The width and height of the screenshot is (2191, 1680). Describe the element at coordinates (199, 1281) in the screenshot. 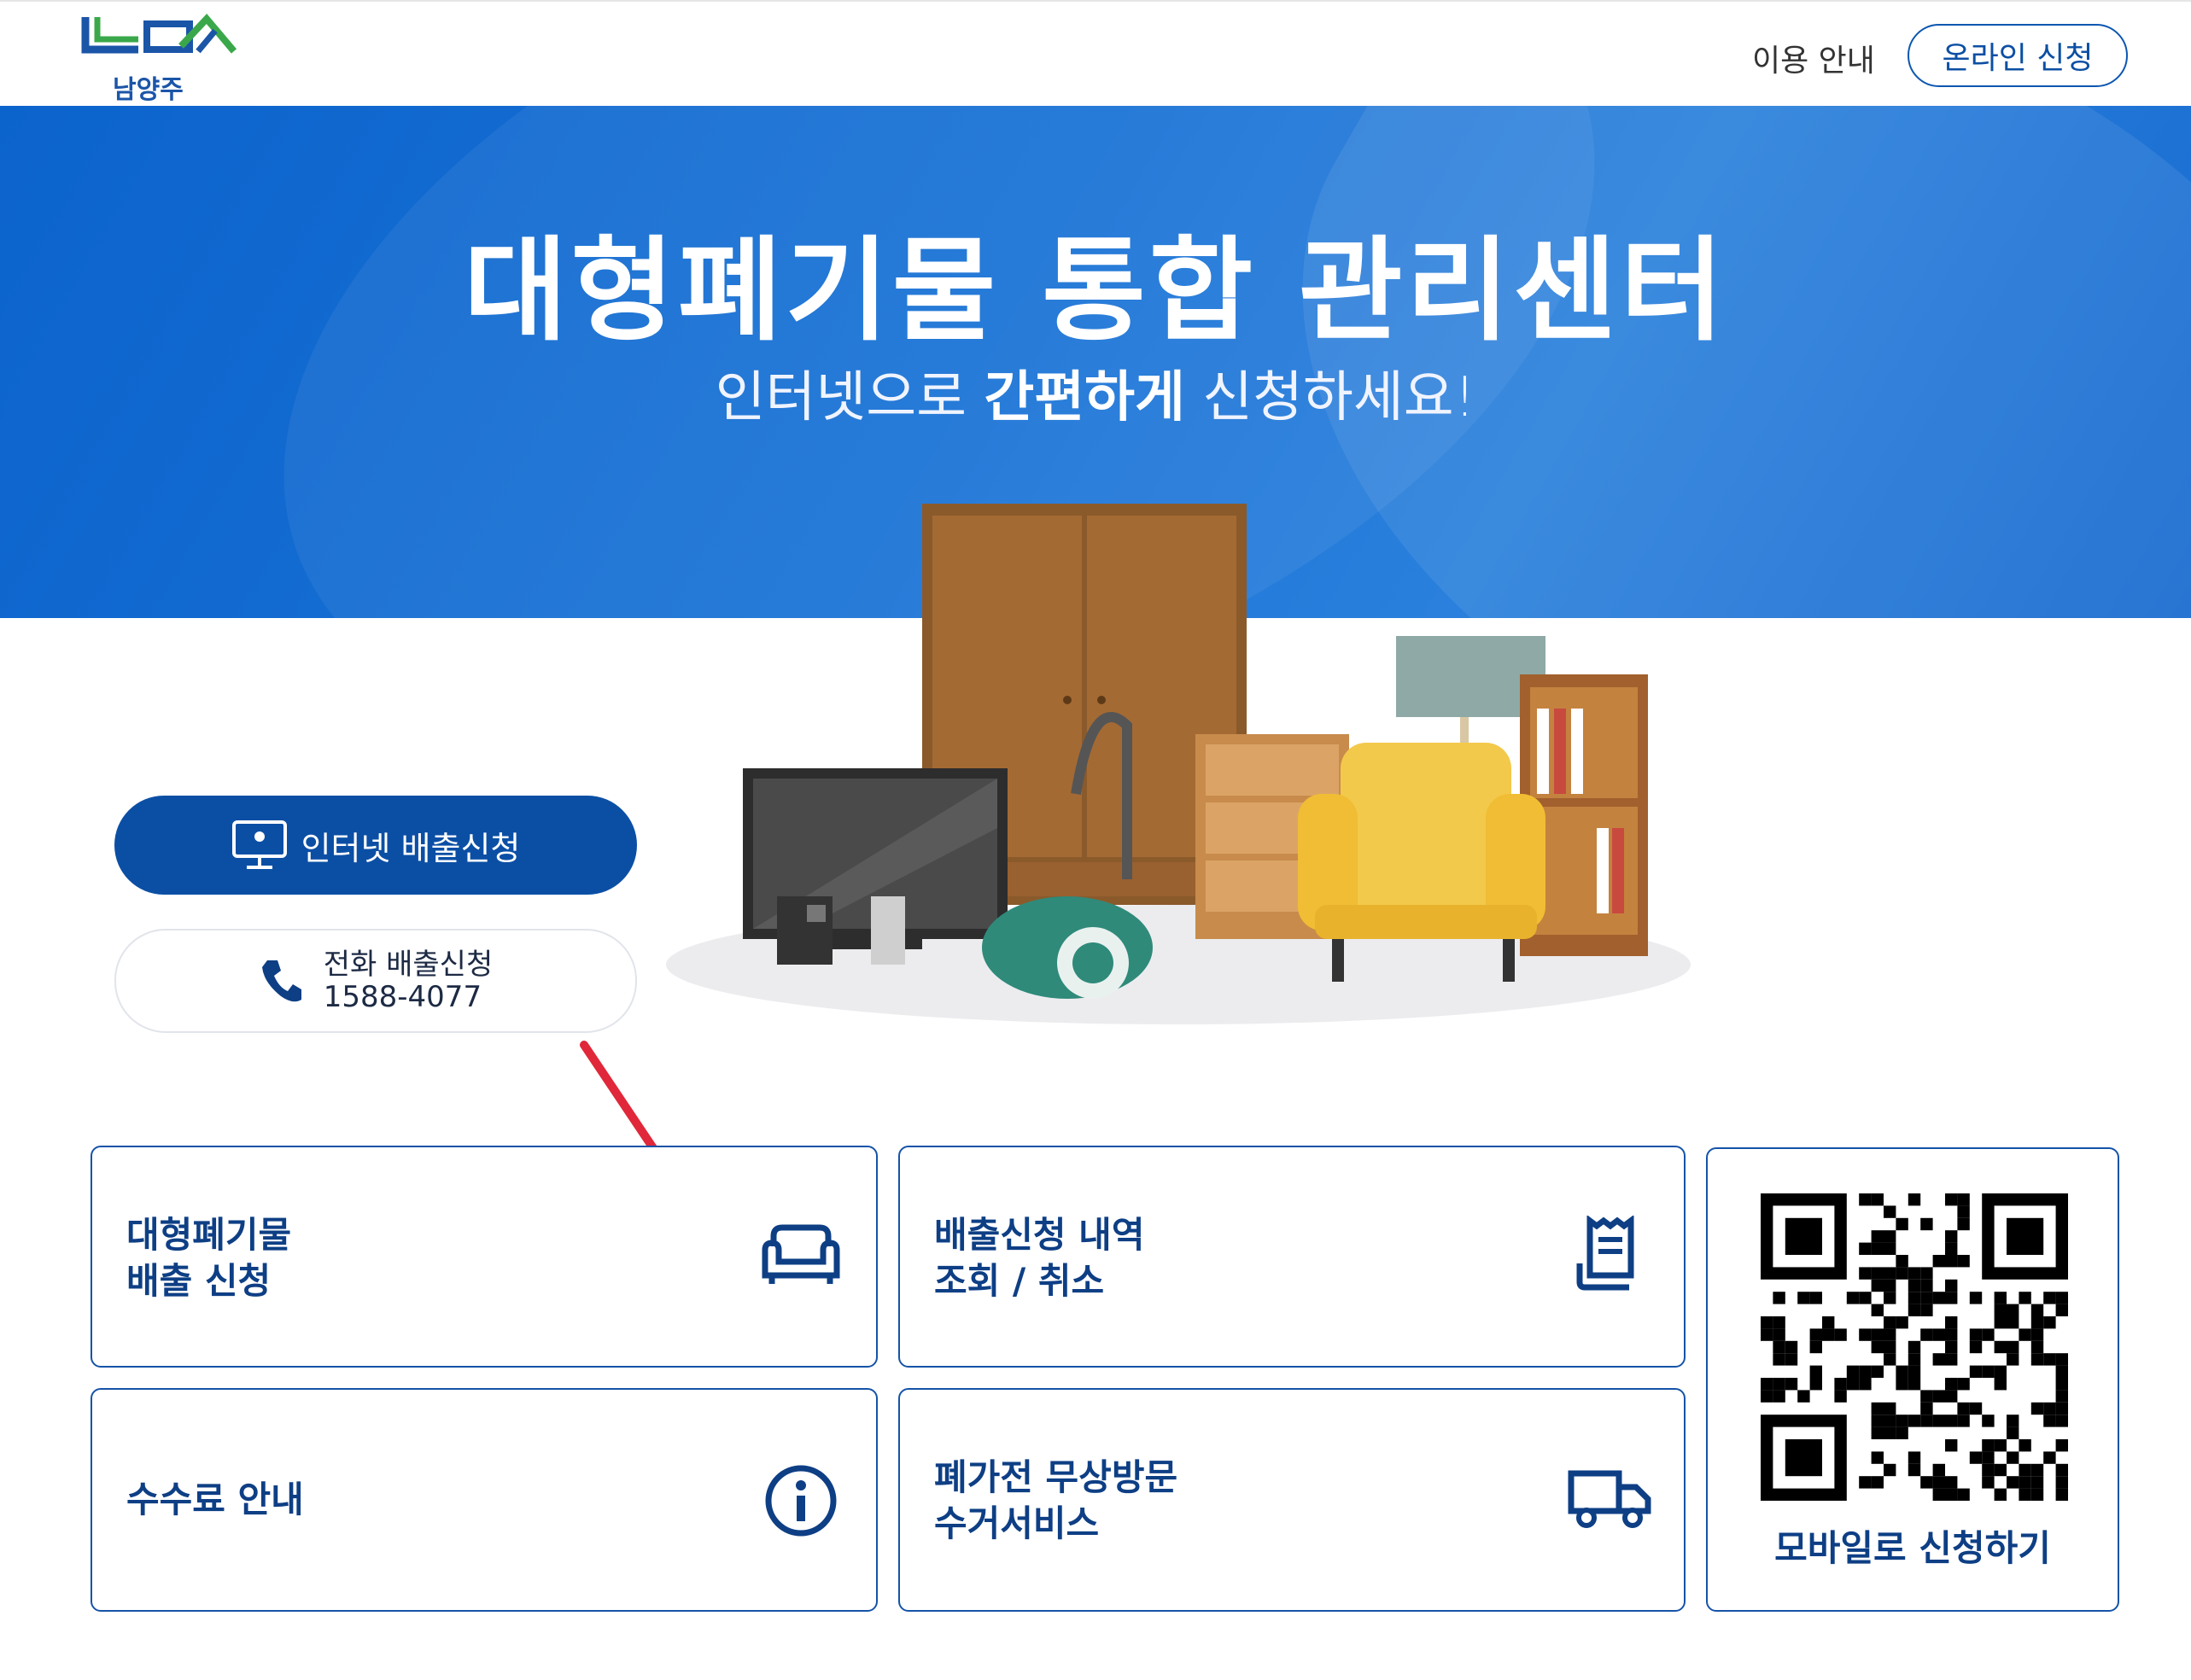

I see `card-label-line: 배출 신청` at that location.